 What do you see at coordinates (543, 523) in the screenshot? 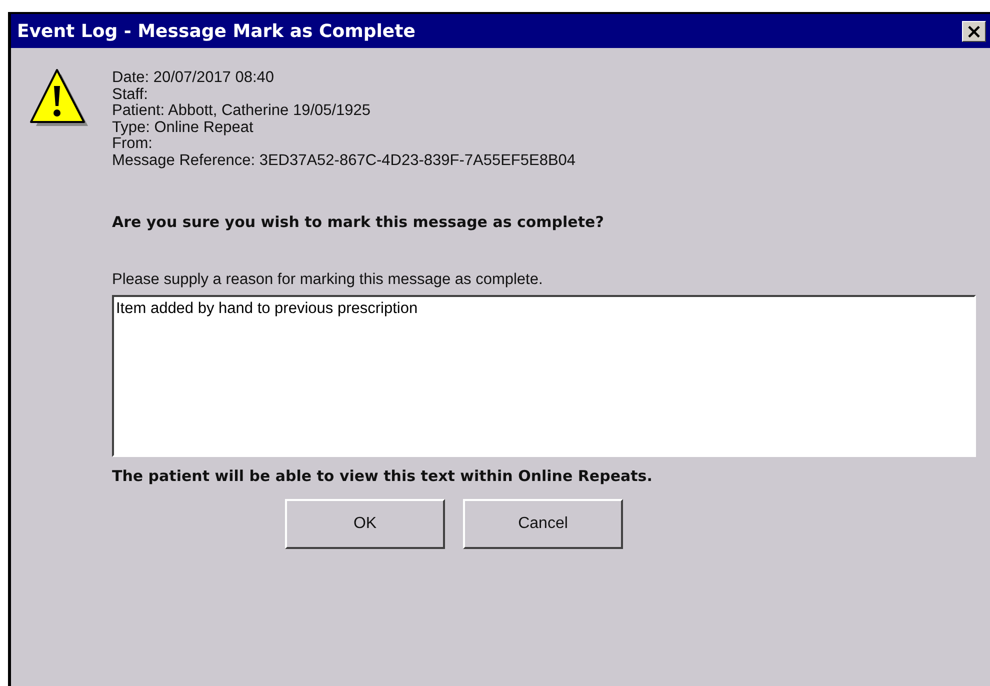
I see `cancel-button: Cancel` at bounding box center [543, 523].